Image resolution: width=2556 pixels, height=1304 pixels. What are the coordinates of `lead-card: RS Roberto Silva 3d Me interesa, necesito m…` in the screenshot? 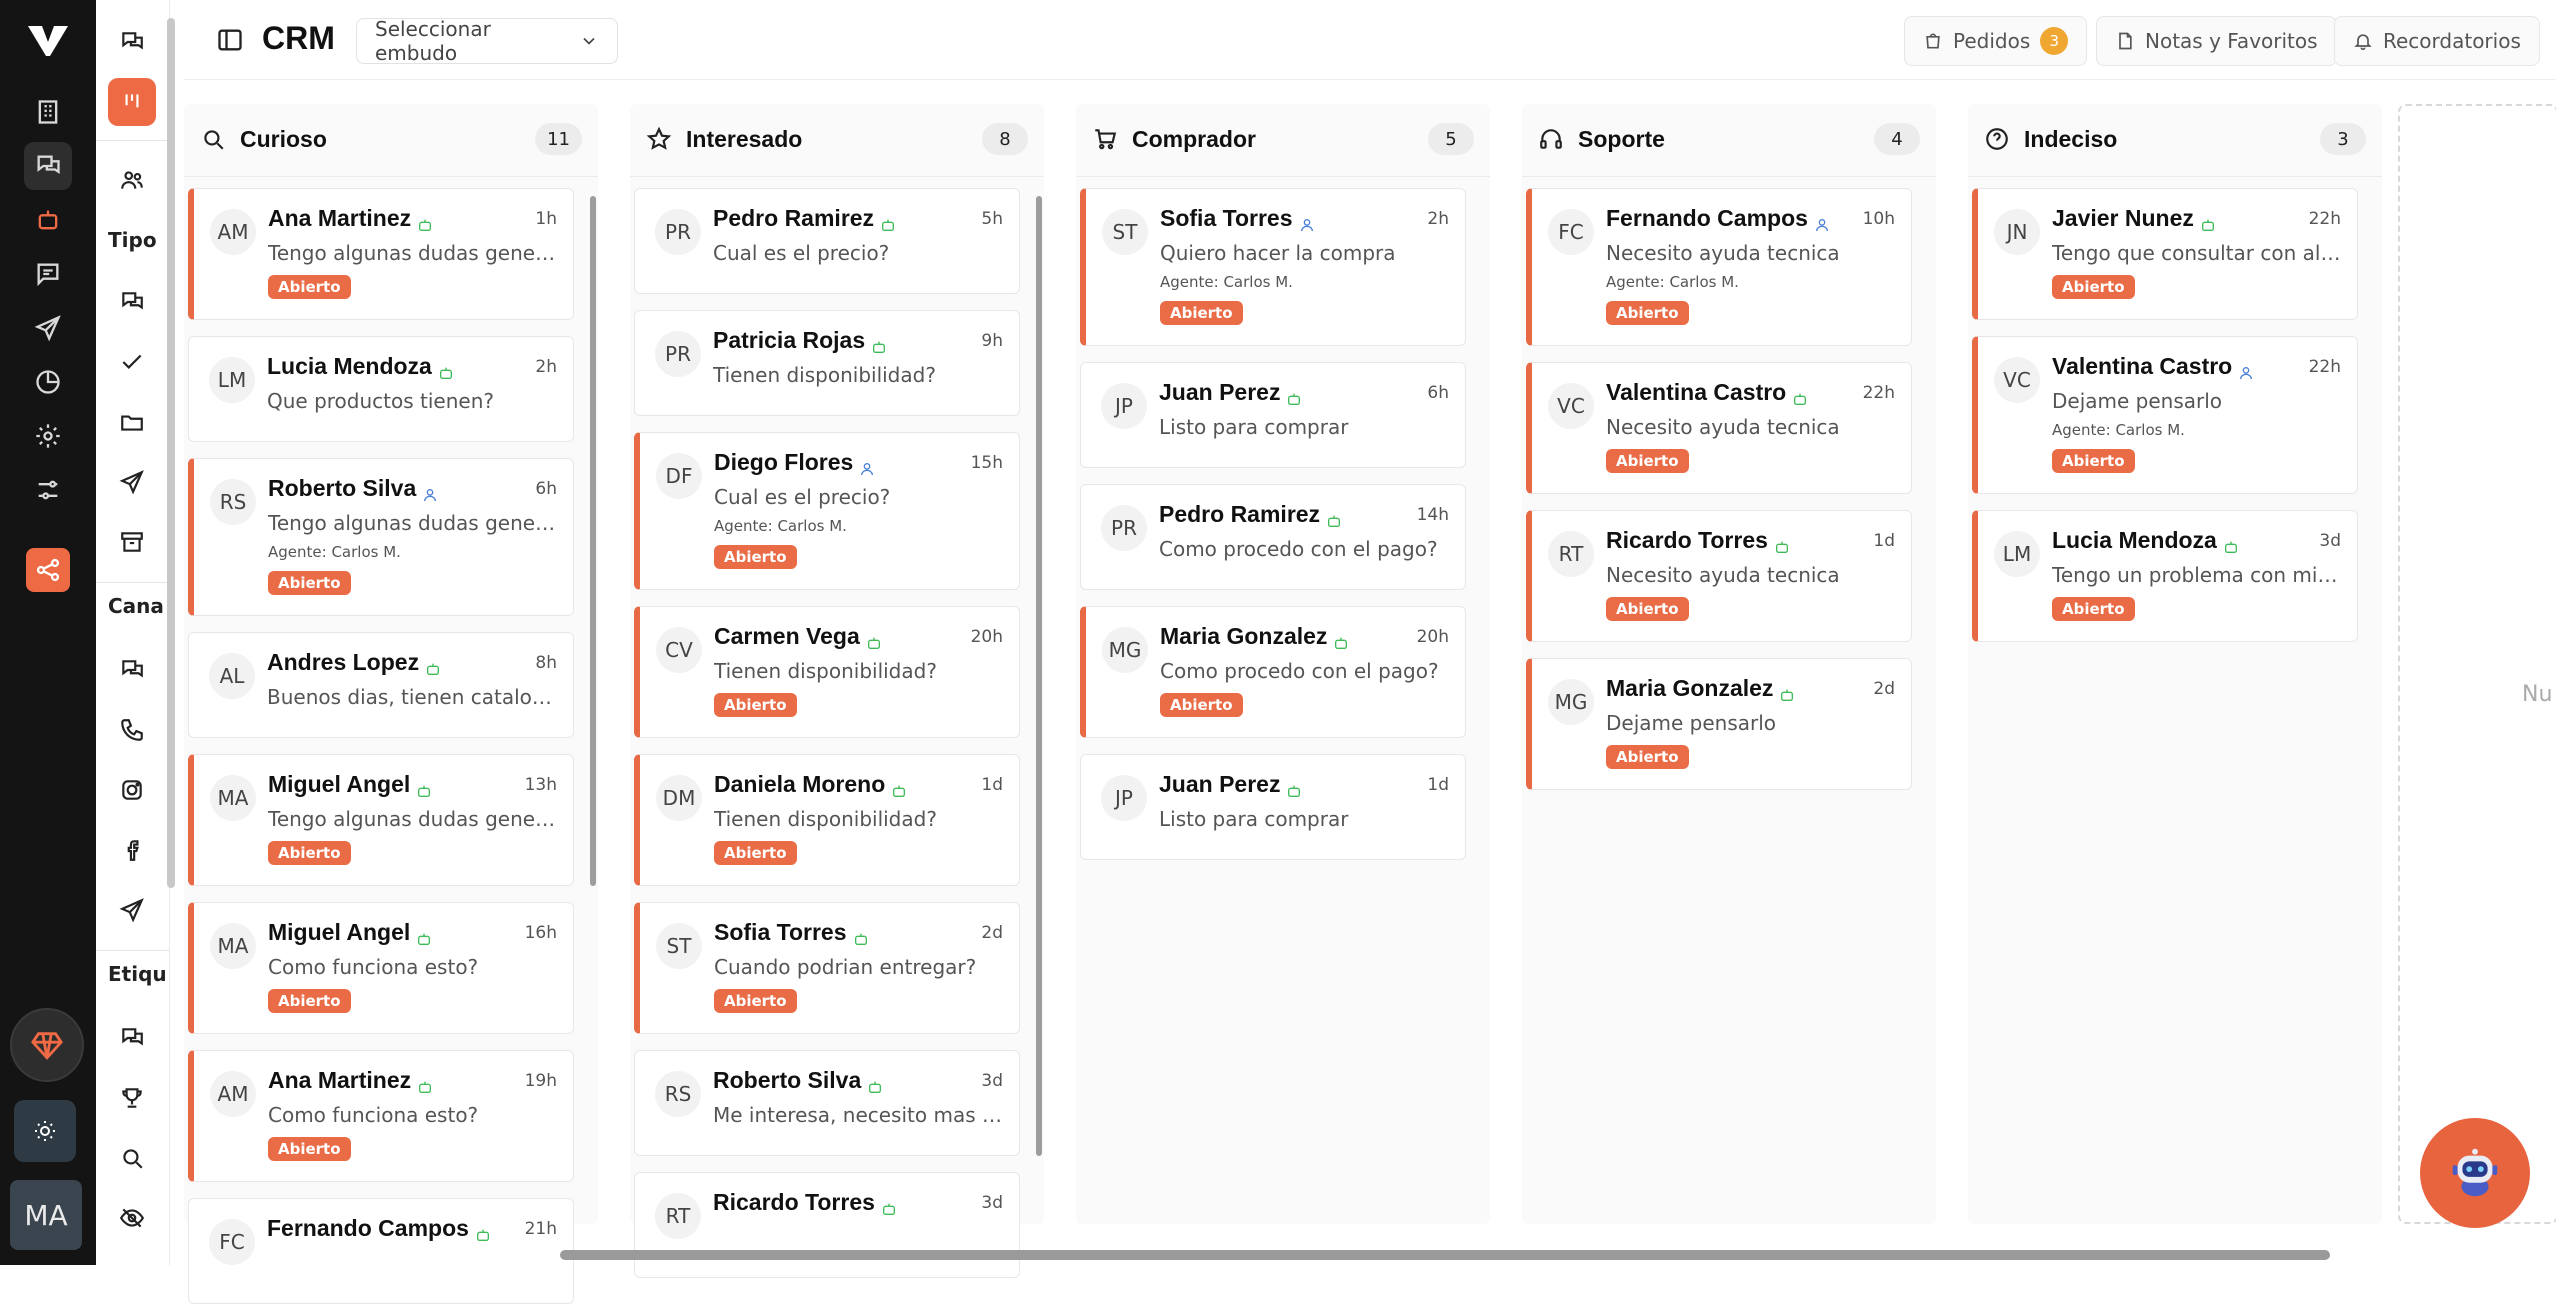 It's located at (827, 1103).